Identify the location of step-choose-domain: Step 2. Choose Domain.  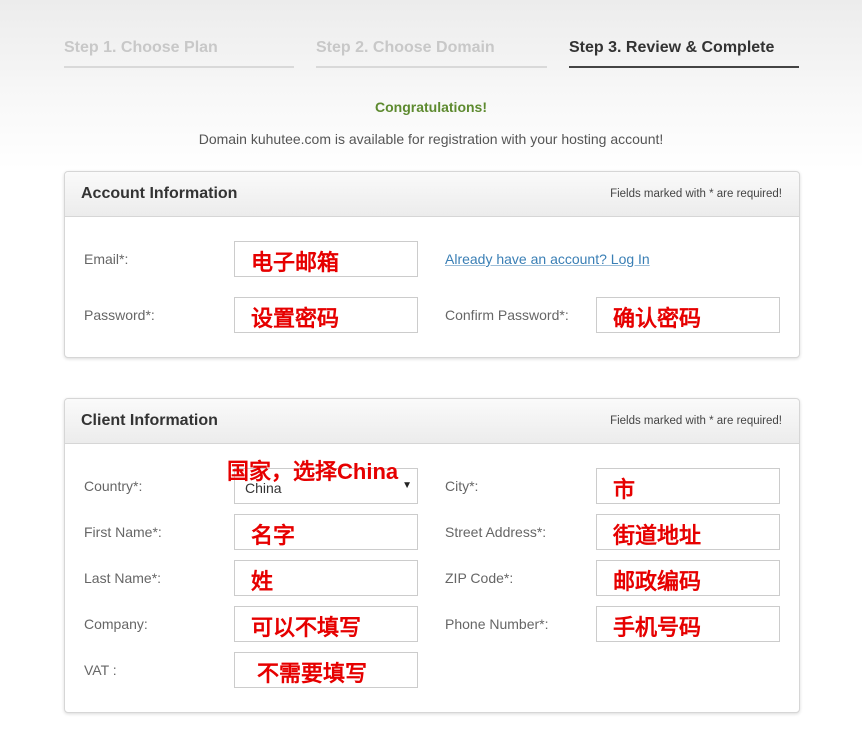
(431, 53).